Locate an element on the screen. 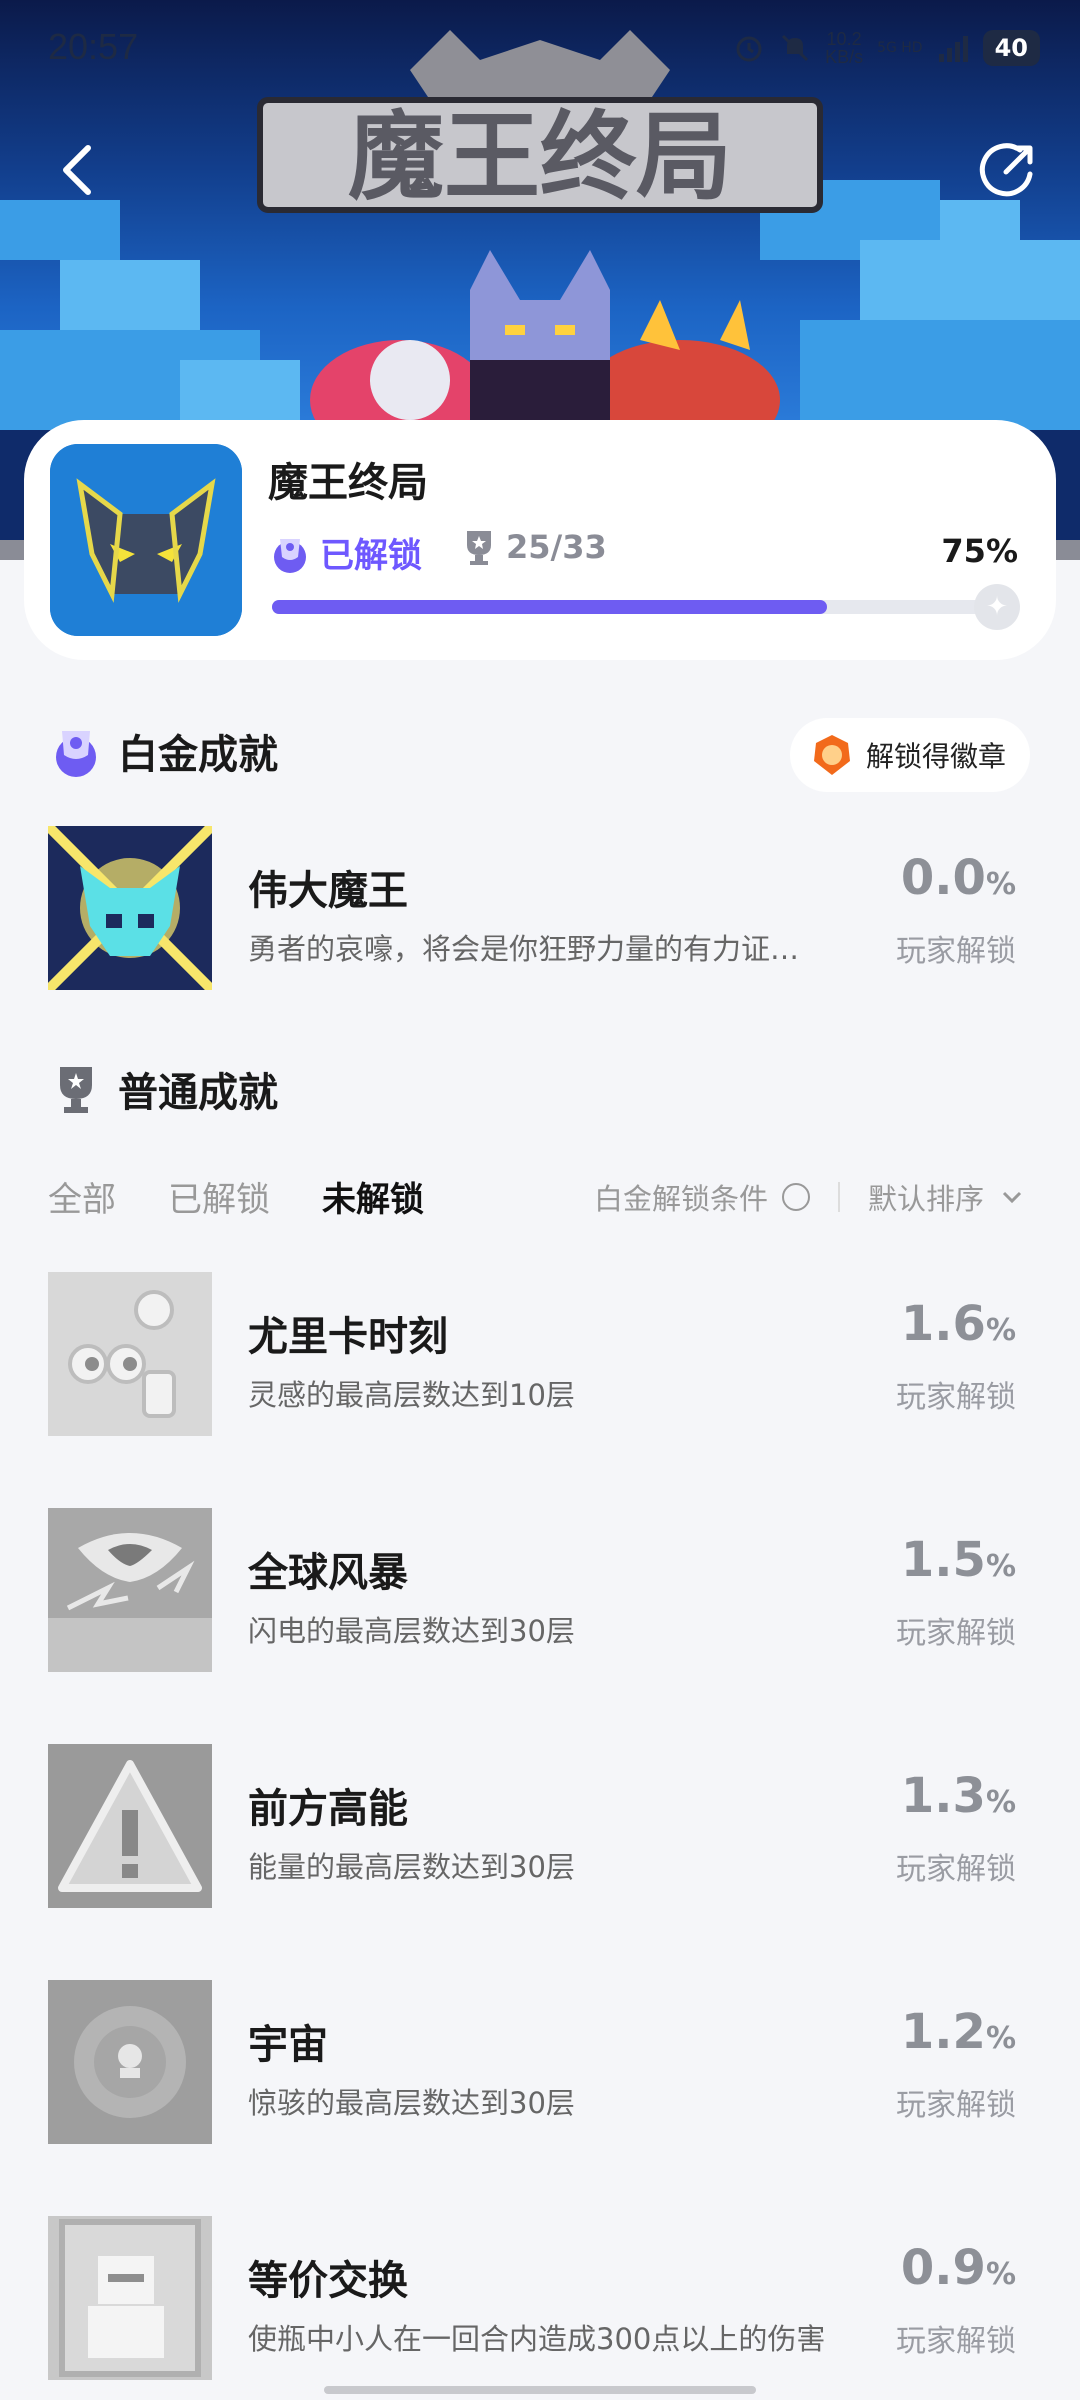  achievement-row: 尤里卡时刻 灵感的最高层数达到10层 1.6% 玩家解锁 is located at coordinates (540, 1354).